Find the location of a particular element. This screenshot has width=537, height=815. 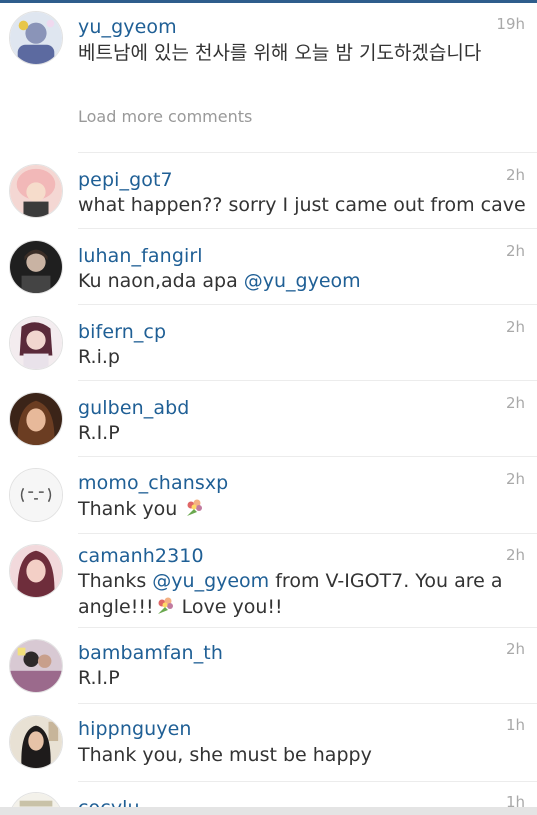

comment-text: Thank you, she must be happy is located at coordinates (225, 755).